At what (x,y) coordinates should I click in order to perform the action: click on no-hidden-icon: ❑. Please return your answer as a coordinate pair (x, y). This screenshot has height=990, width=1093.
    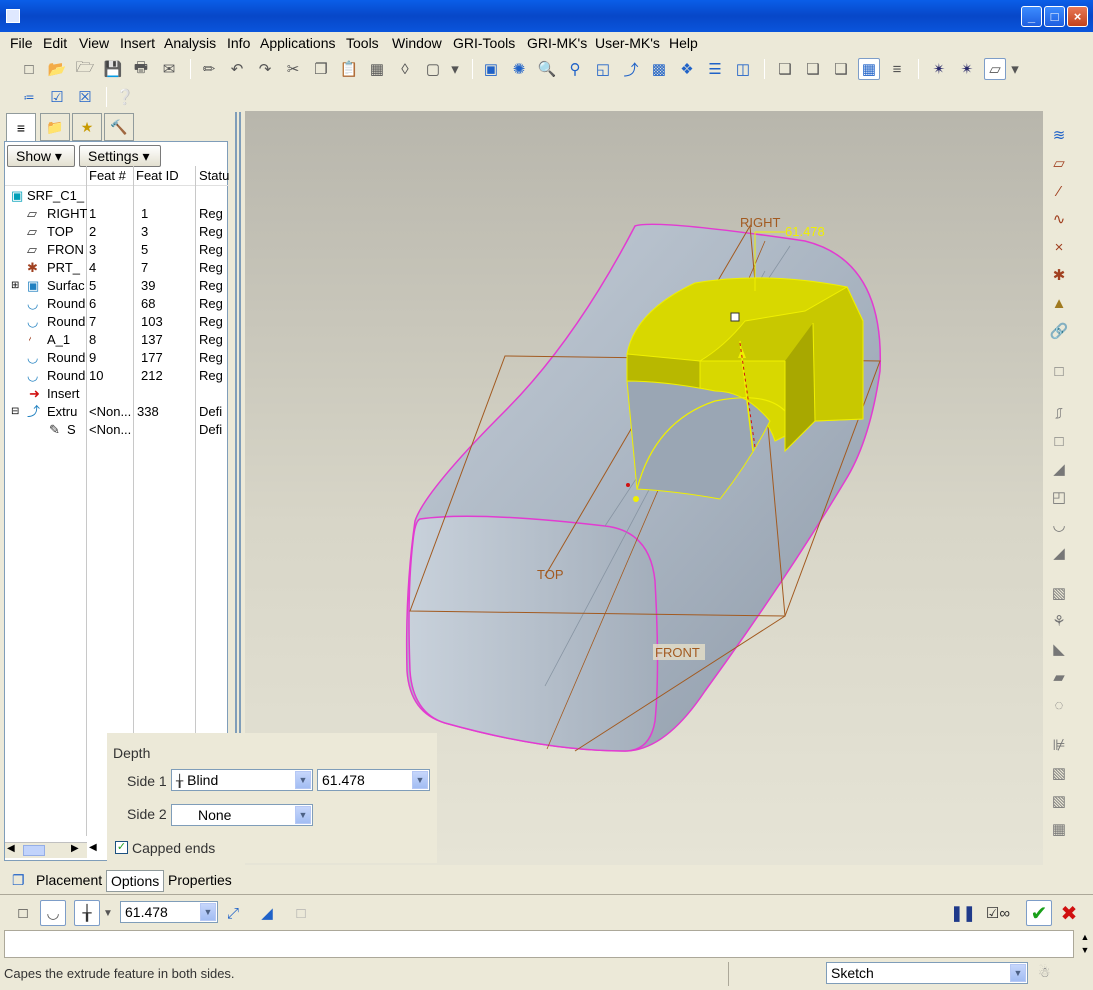
    Looking at the image, I should click on (841, 69).